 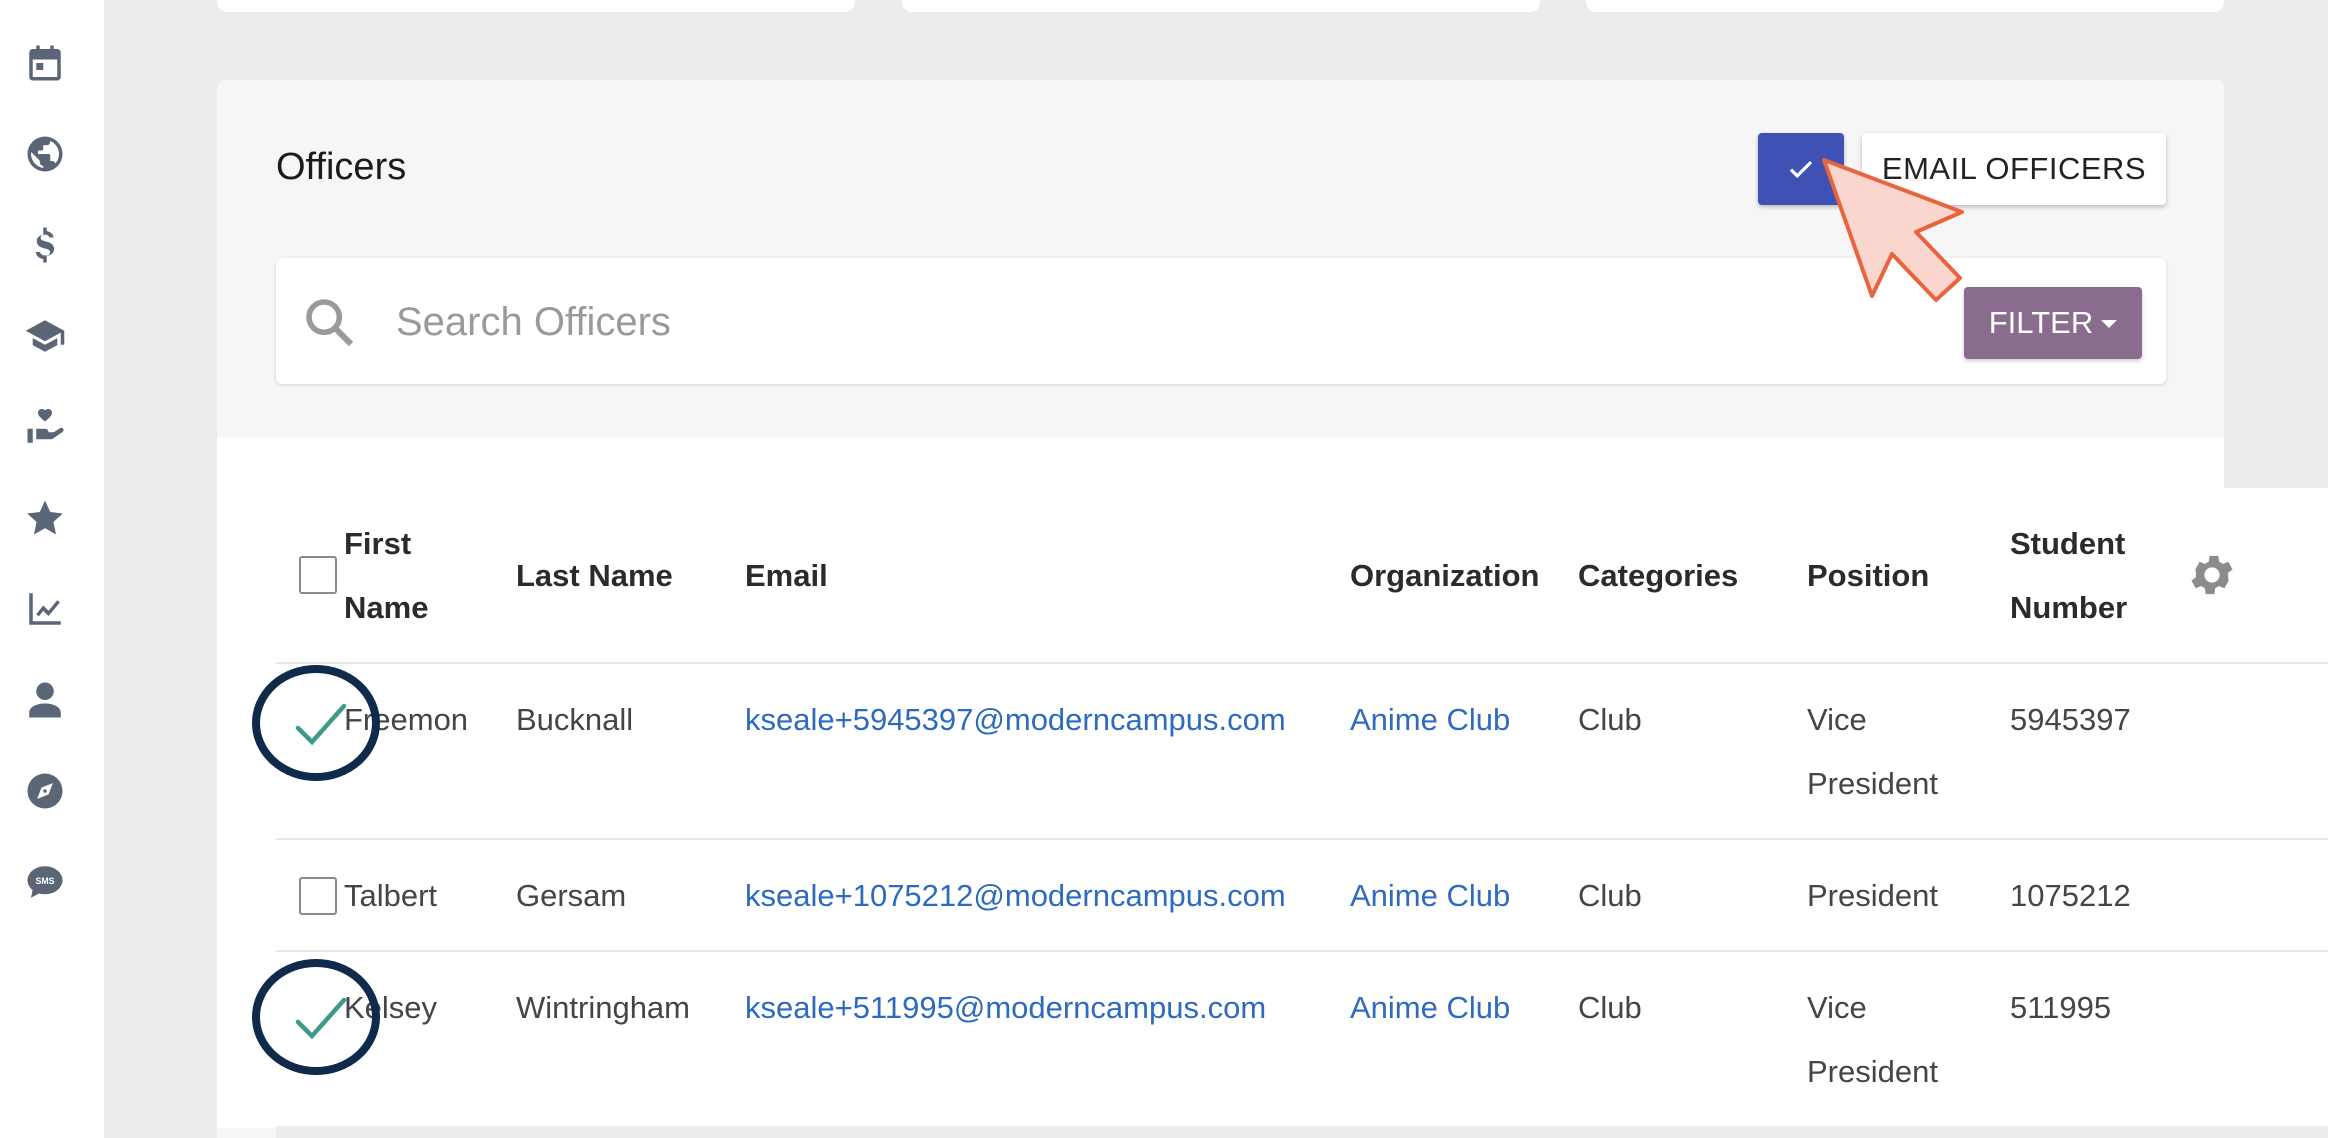 I want to click on row-checkbox, so click(x=318, y=896).